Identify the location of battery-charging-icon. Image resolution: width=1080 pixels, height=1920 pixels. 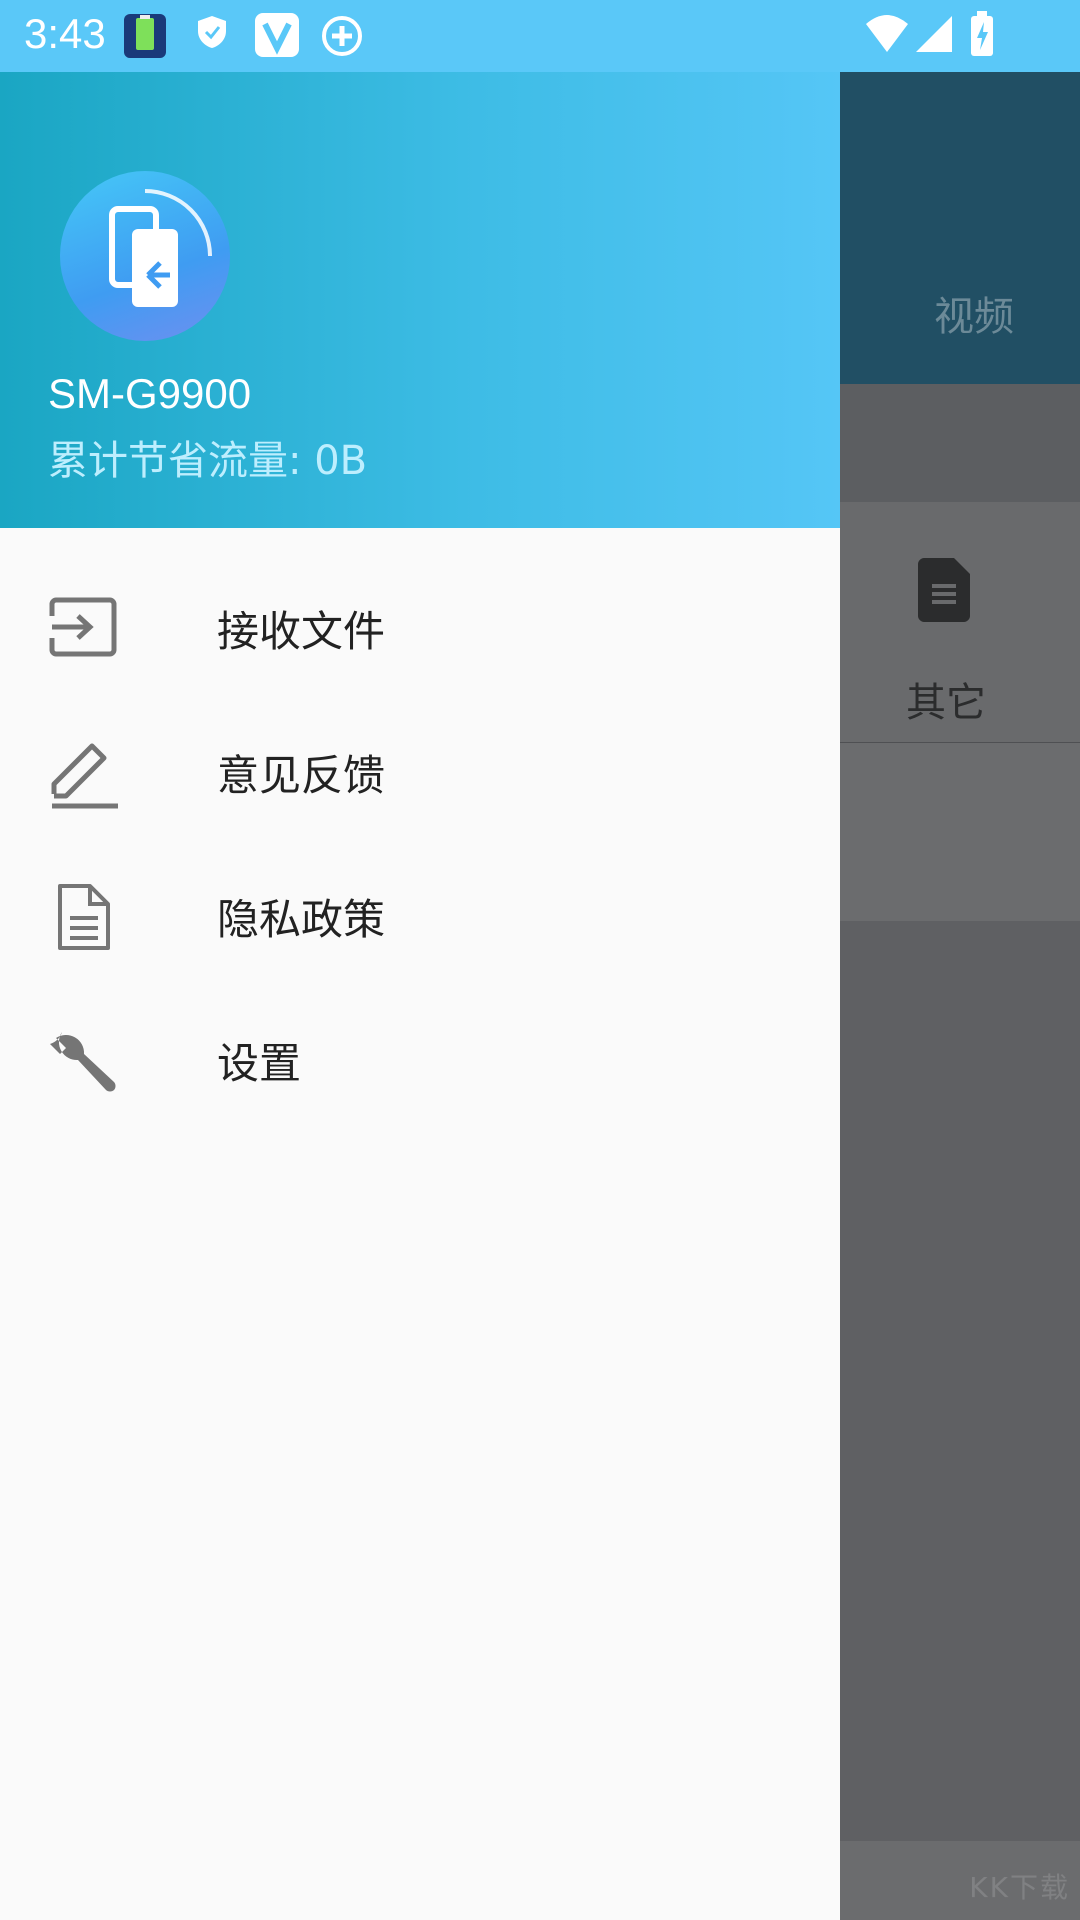
(982, 33).